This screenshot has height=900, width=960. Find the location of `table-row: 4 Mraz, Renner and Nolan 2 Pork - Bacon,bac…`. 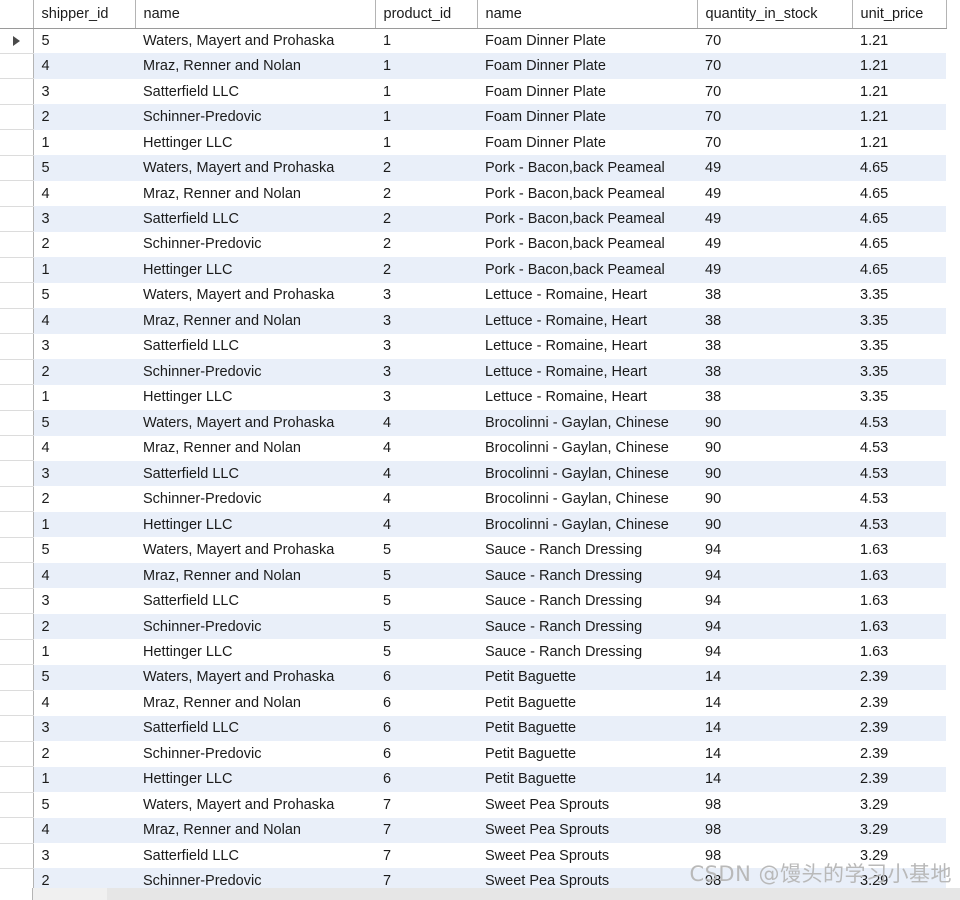

table-row: 4 Mraz, Renner and Nolan 2 Pork - Bacon,bac… is located at coordinates (473, 193).